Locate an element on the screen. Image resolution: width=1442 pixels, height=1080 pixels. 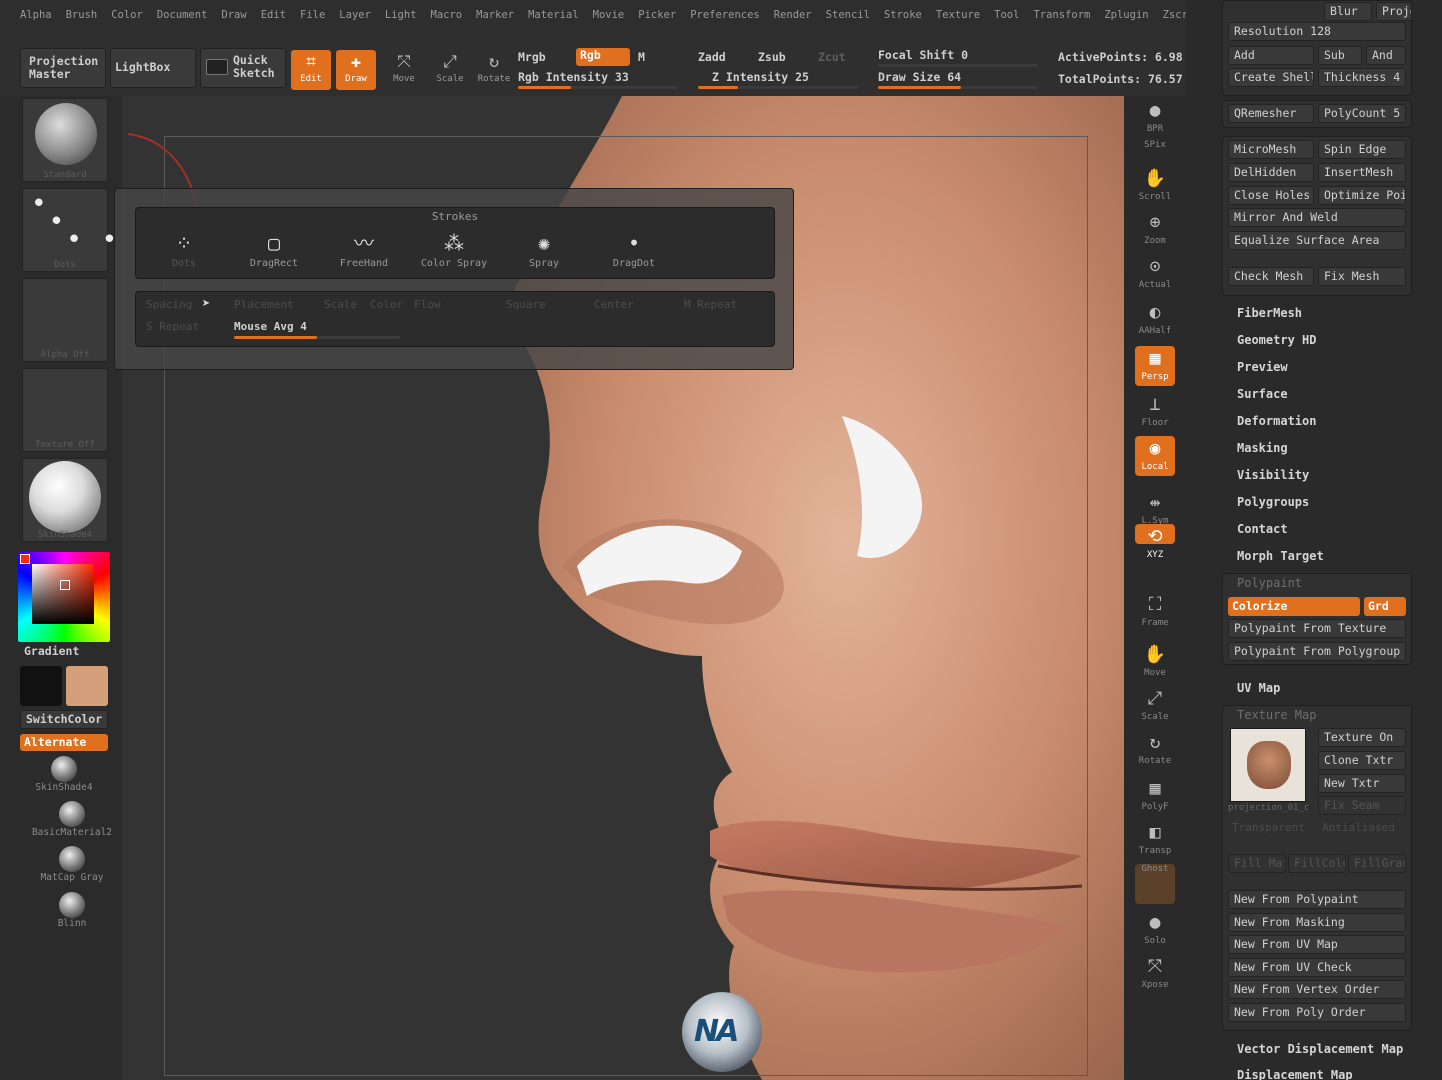
section-contact: Contact is located at coordinates (1262, 529).